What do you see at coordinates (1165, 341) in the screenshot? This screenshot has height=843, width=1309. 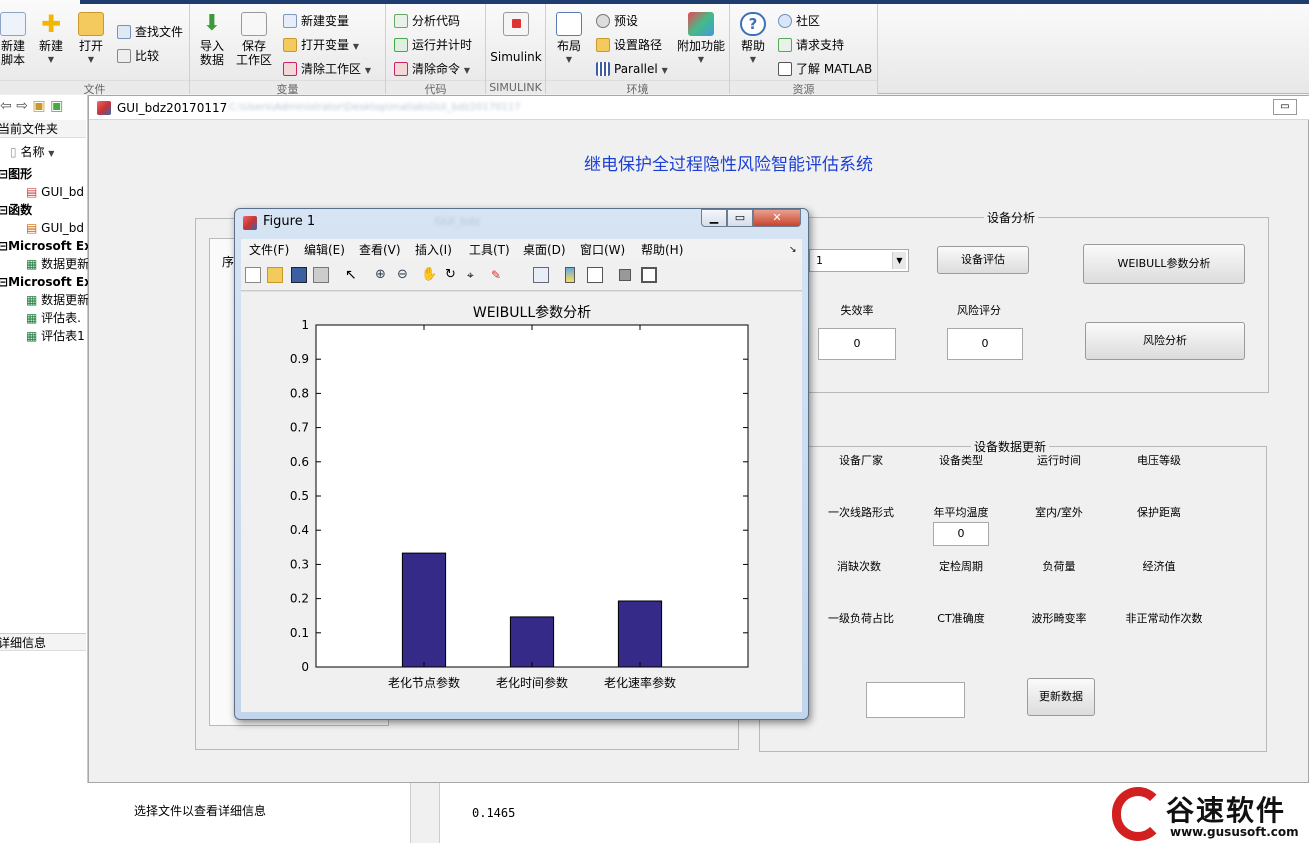 I see `risk-analysis-button: 风险分析` at bounding box center [1165, 341].